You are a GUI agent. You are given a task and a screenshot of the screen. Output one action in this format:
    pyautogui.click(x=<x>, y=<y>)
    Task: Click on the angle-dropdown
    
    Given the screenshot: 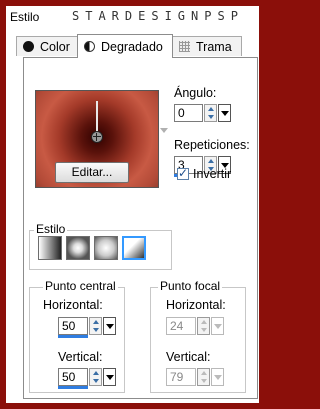 What is the action you would take?
    pyautogui.click(x=224, y=113)
    